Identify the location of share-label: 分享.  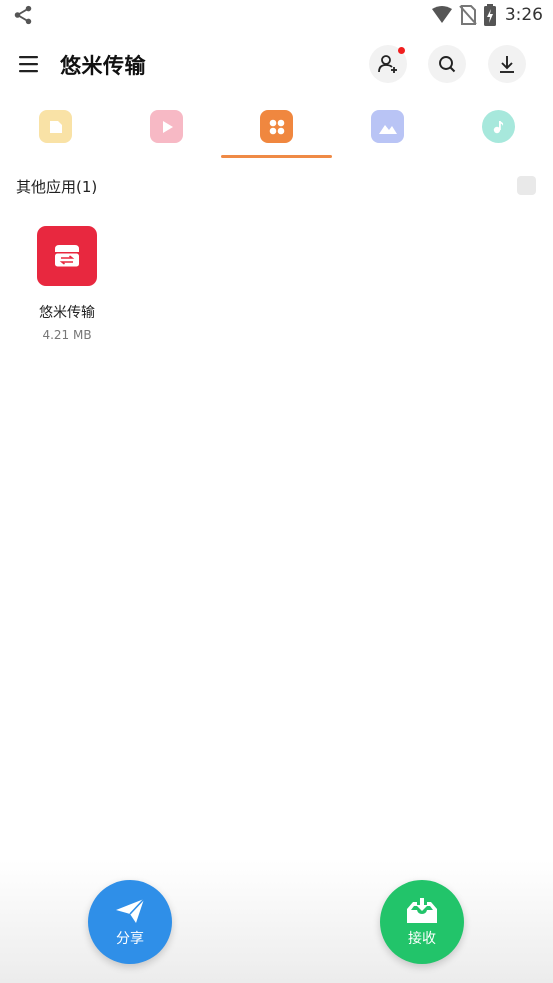
(130, 938).